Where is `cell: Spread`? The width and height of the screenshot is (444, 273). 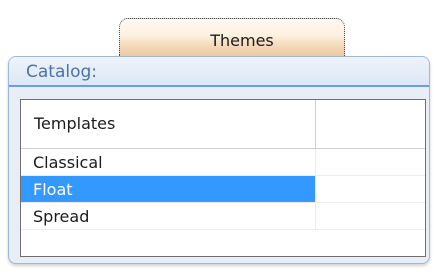
cell: Spread is located at coordinates (168, 216).